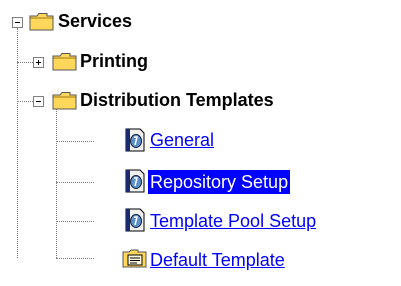  Describe the element at coordinates (219, 182) in the screenshot. I see `tree-item-repository-setup: Repository Setup` at that location.